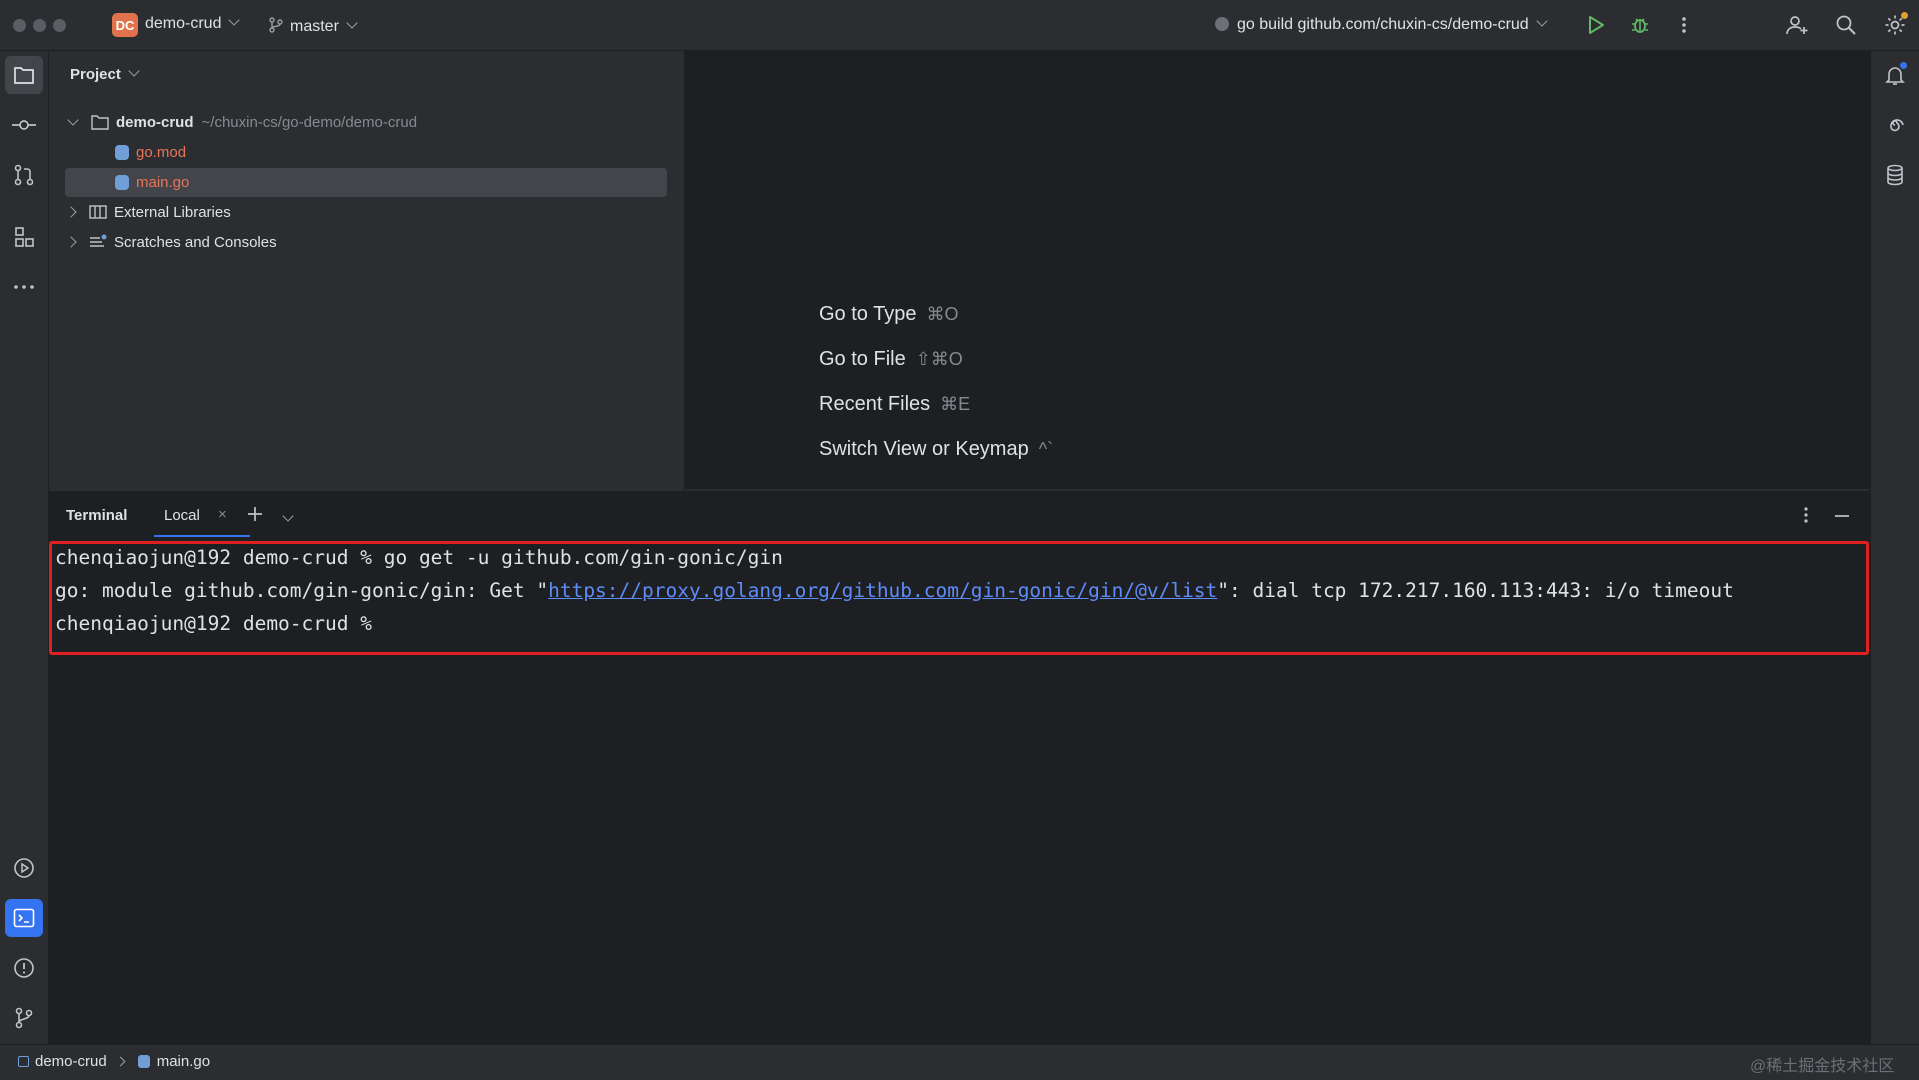 The height and width of the screenshot is (1080, 1919). What do you see at coordinates (19, 25) in the screenshot?
I see `window-close-button` at bounding box center [19, 25].